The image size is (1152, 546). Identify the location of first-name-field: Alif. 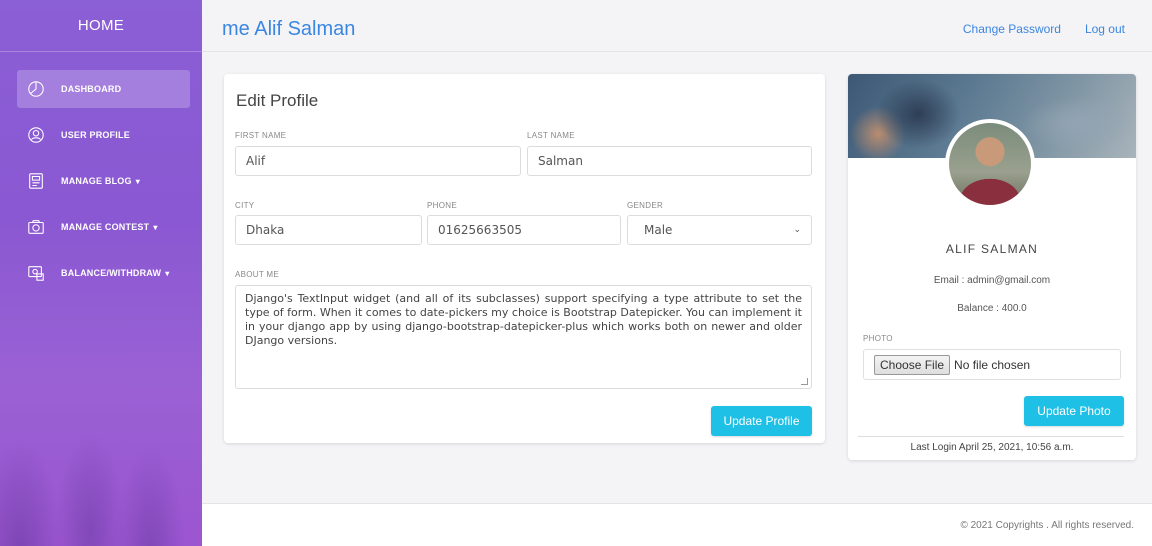
(378, 161).